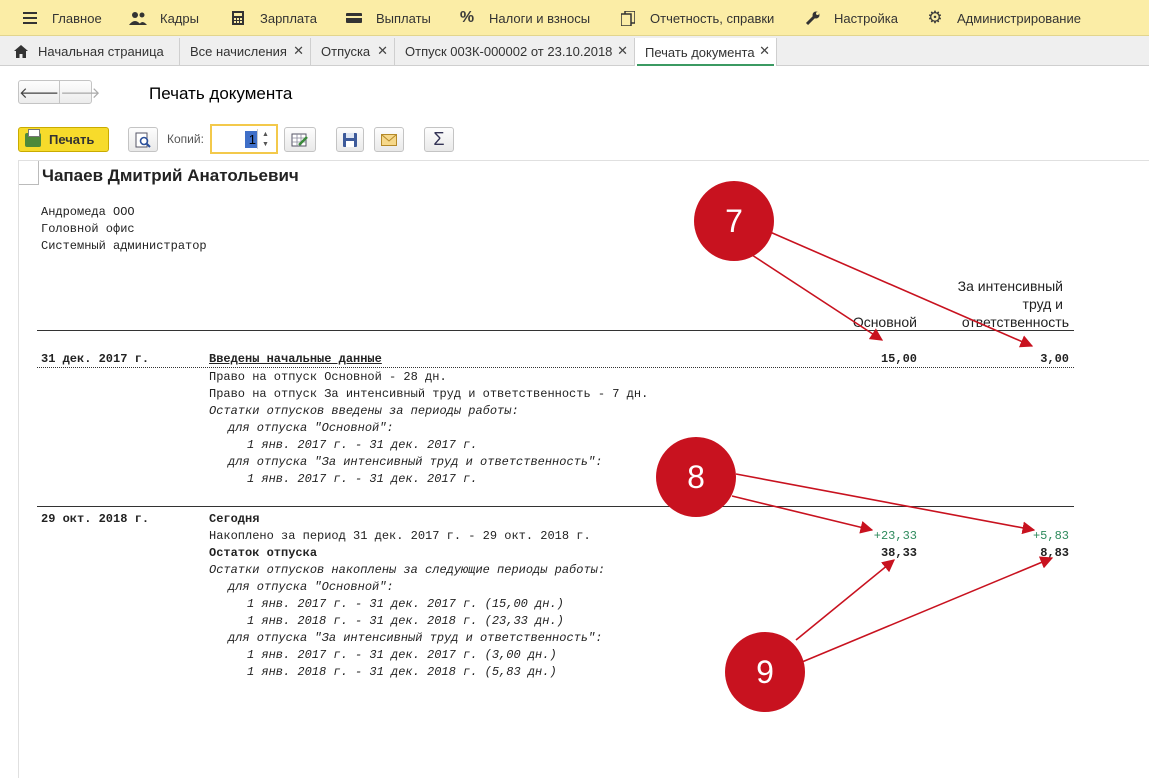 This screenshot has height=778, width=1149. Describe the element at coordinates (346, 51) in the screenshot. I see `tab-label: Отпуска` at that location.